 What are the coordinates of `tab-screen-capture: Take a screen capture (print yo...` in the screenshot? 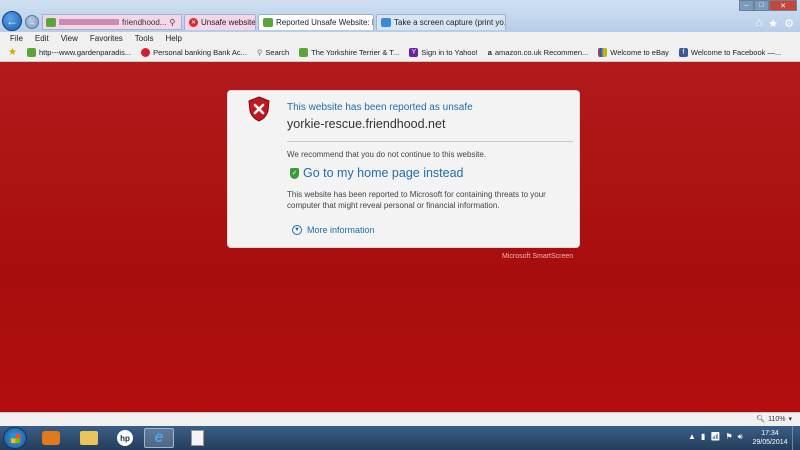 It's located at (441, 22).